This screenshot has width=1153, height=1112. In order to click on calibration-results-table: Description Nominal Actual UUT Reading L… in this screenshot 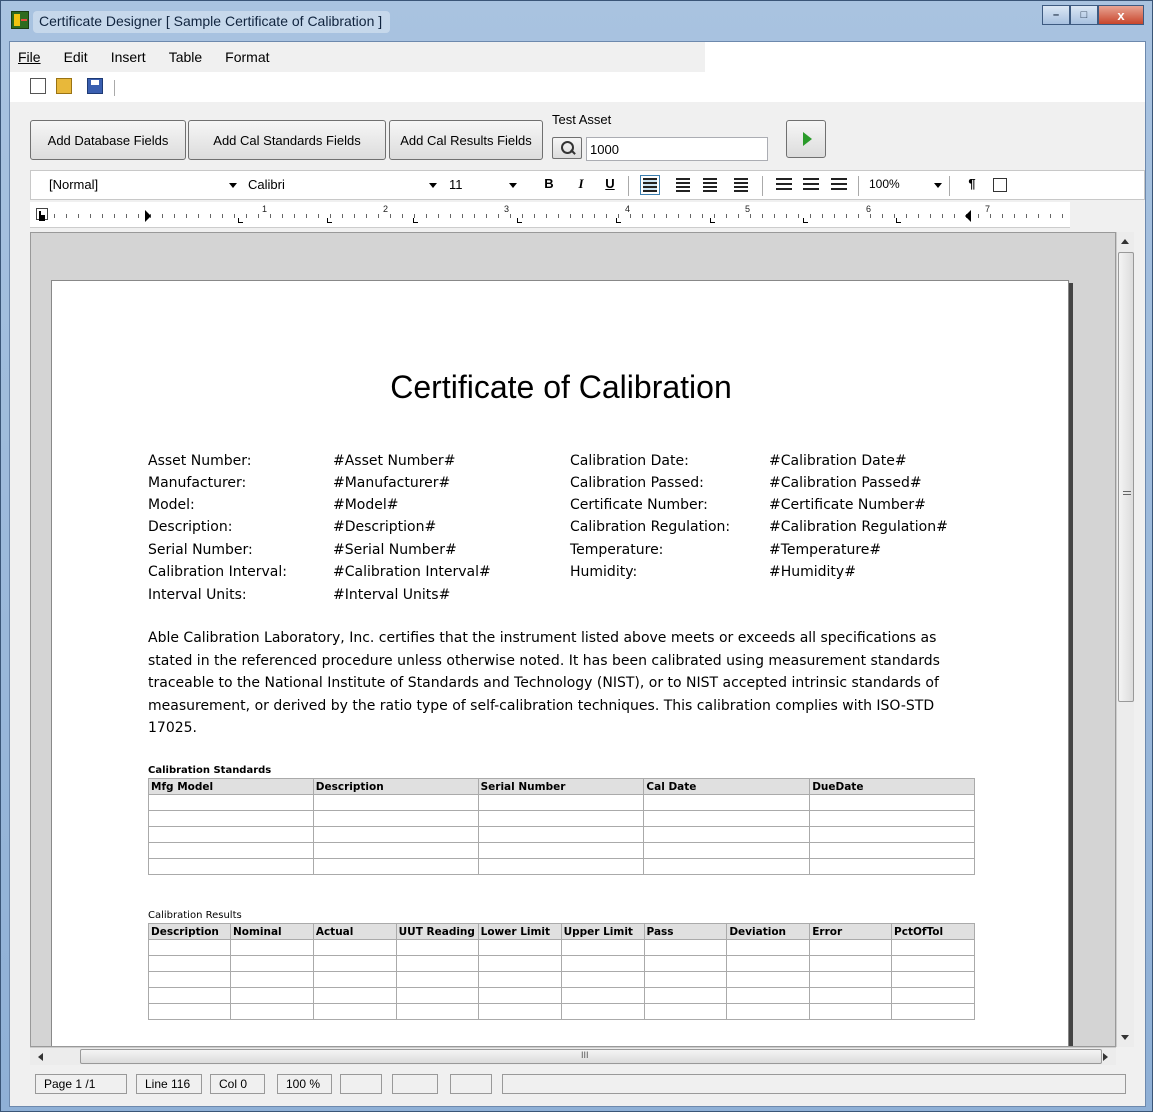, I will do `click(561, 971)`.